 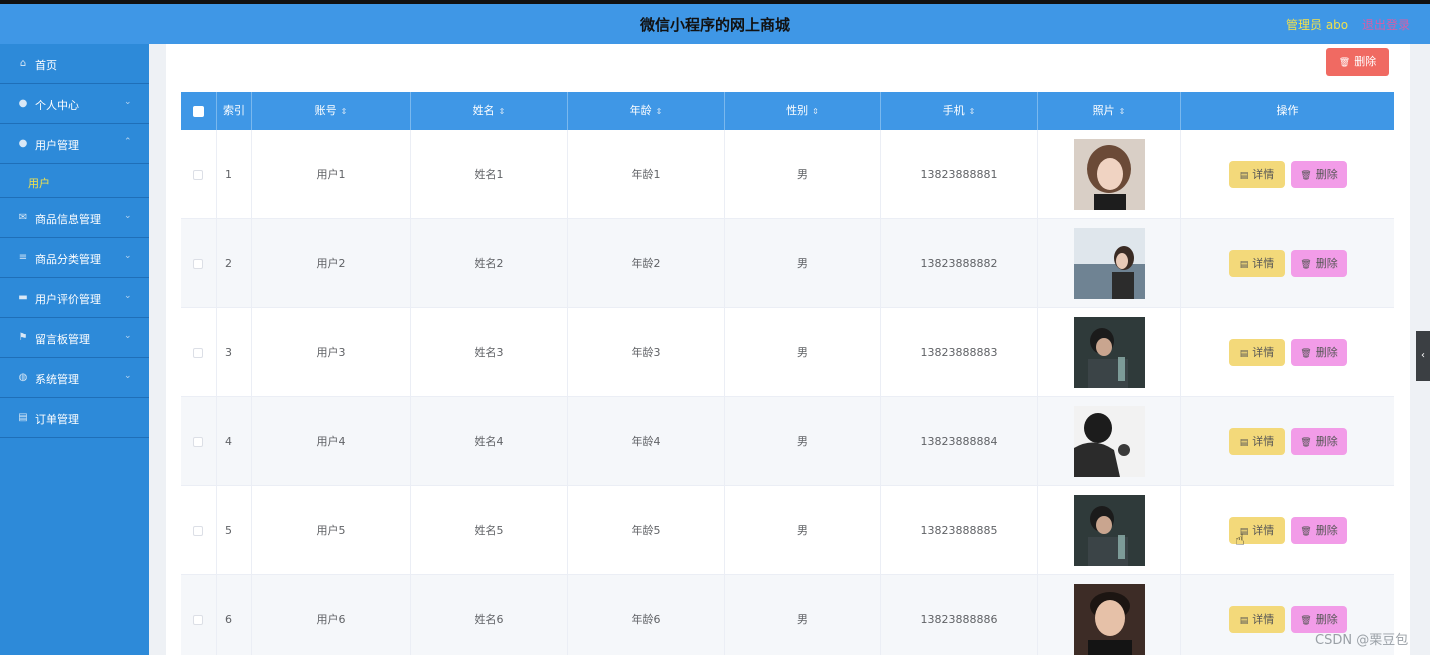 What do you see at coordinates (1357, 62) in the screenshot?
I see `batch-delete-button: 🗑 删除` at bounding box center [1357, 62].